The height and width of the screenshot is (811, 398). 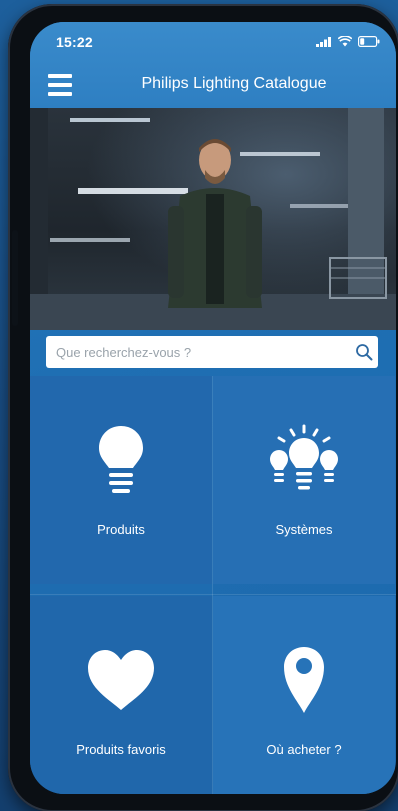 I want to click on phone-side-button, so click(x=15, y=278).